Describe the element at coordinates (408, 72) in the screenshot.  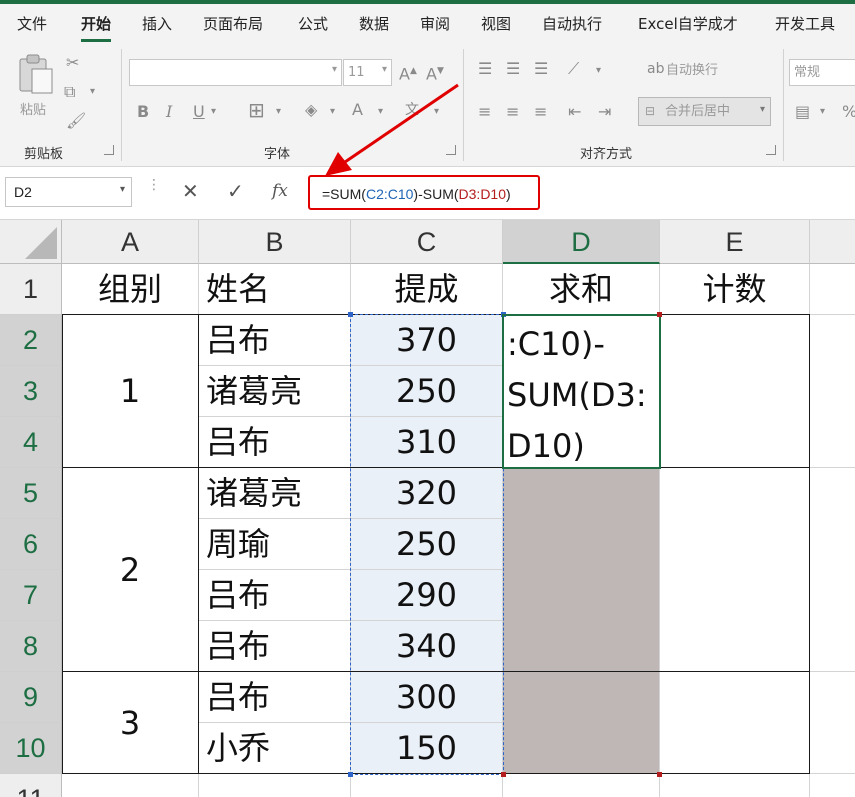
I see `increase-font-icon: A▲` at that location.